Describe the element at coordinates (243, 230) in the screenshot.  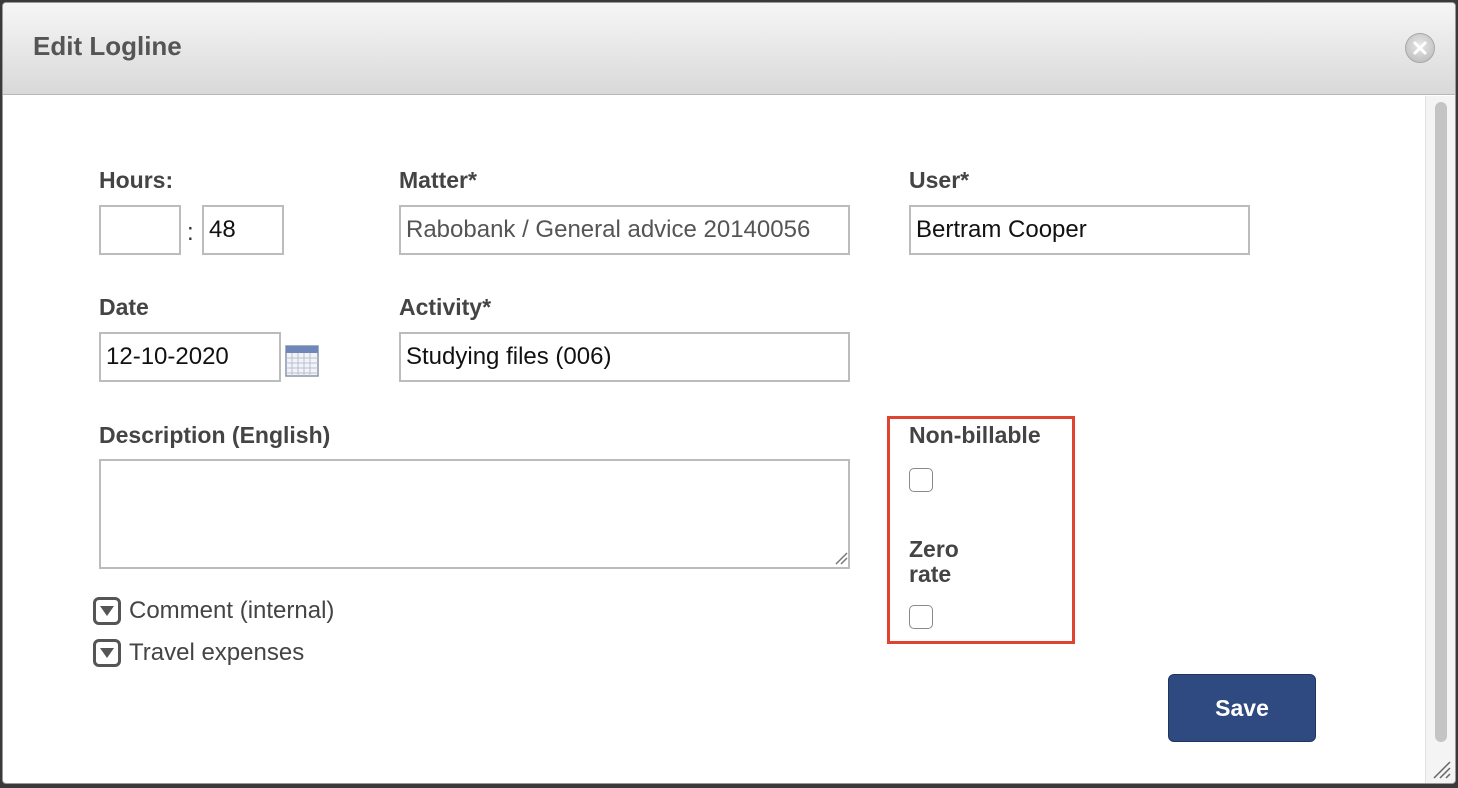
I see `minutes-input` at that location.